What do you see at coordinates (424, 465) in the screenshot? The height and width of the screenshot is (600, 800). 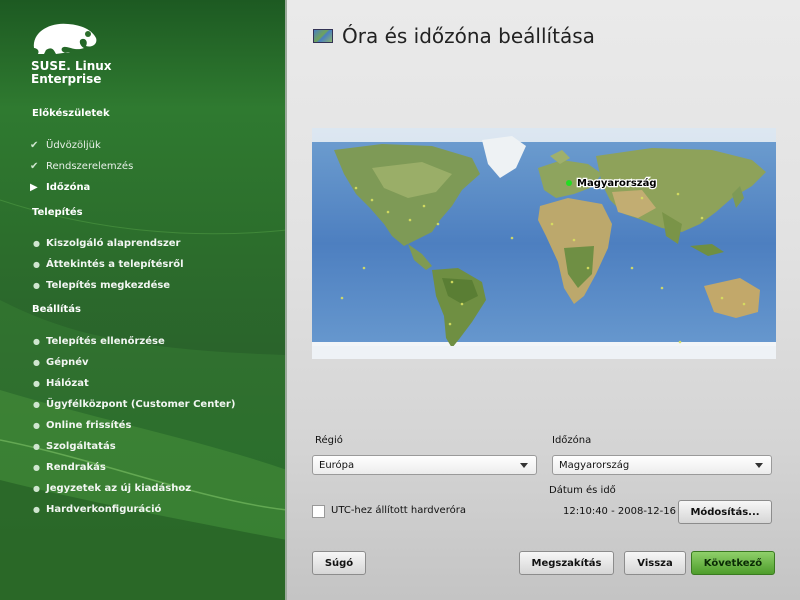 I see `region-combobox: Európa` at bounding box center [424, 465].